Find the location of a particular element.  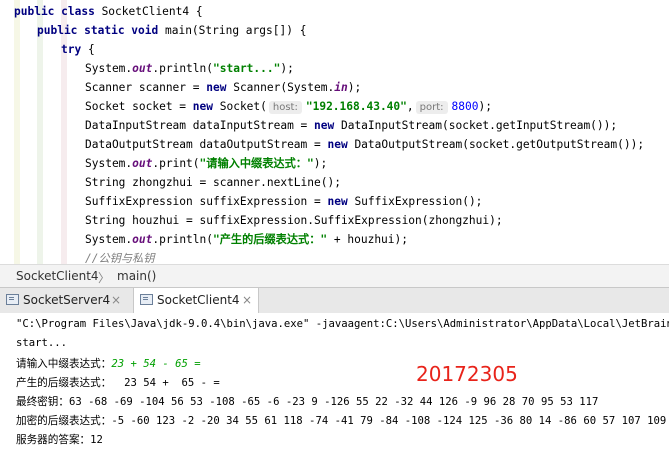

code-line-comment: //公钥与私钥 is located at coordinates (119, 256).